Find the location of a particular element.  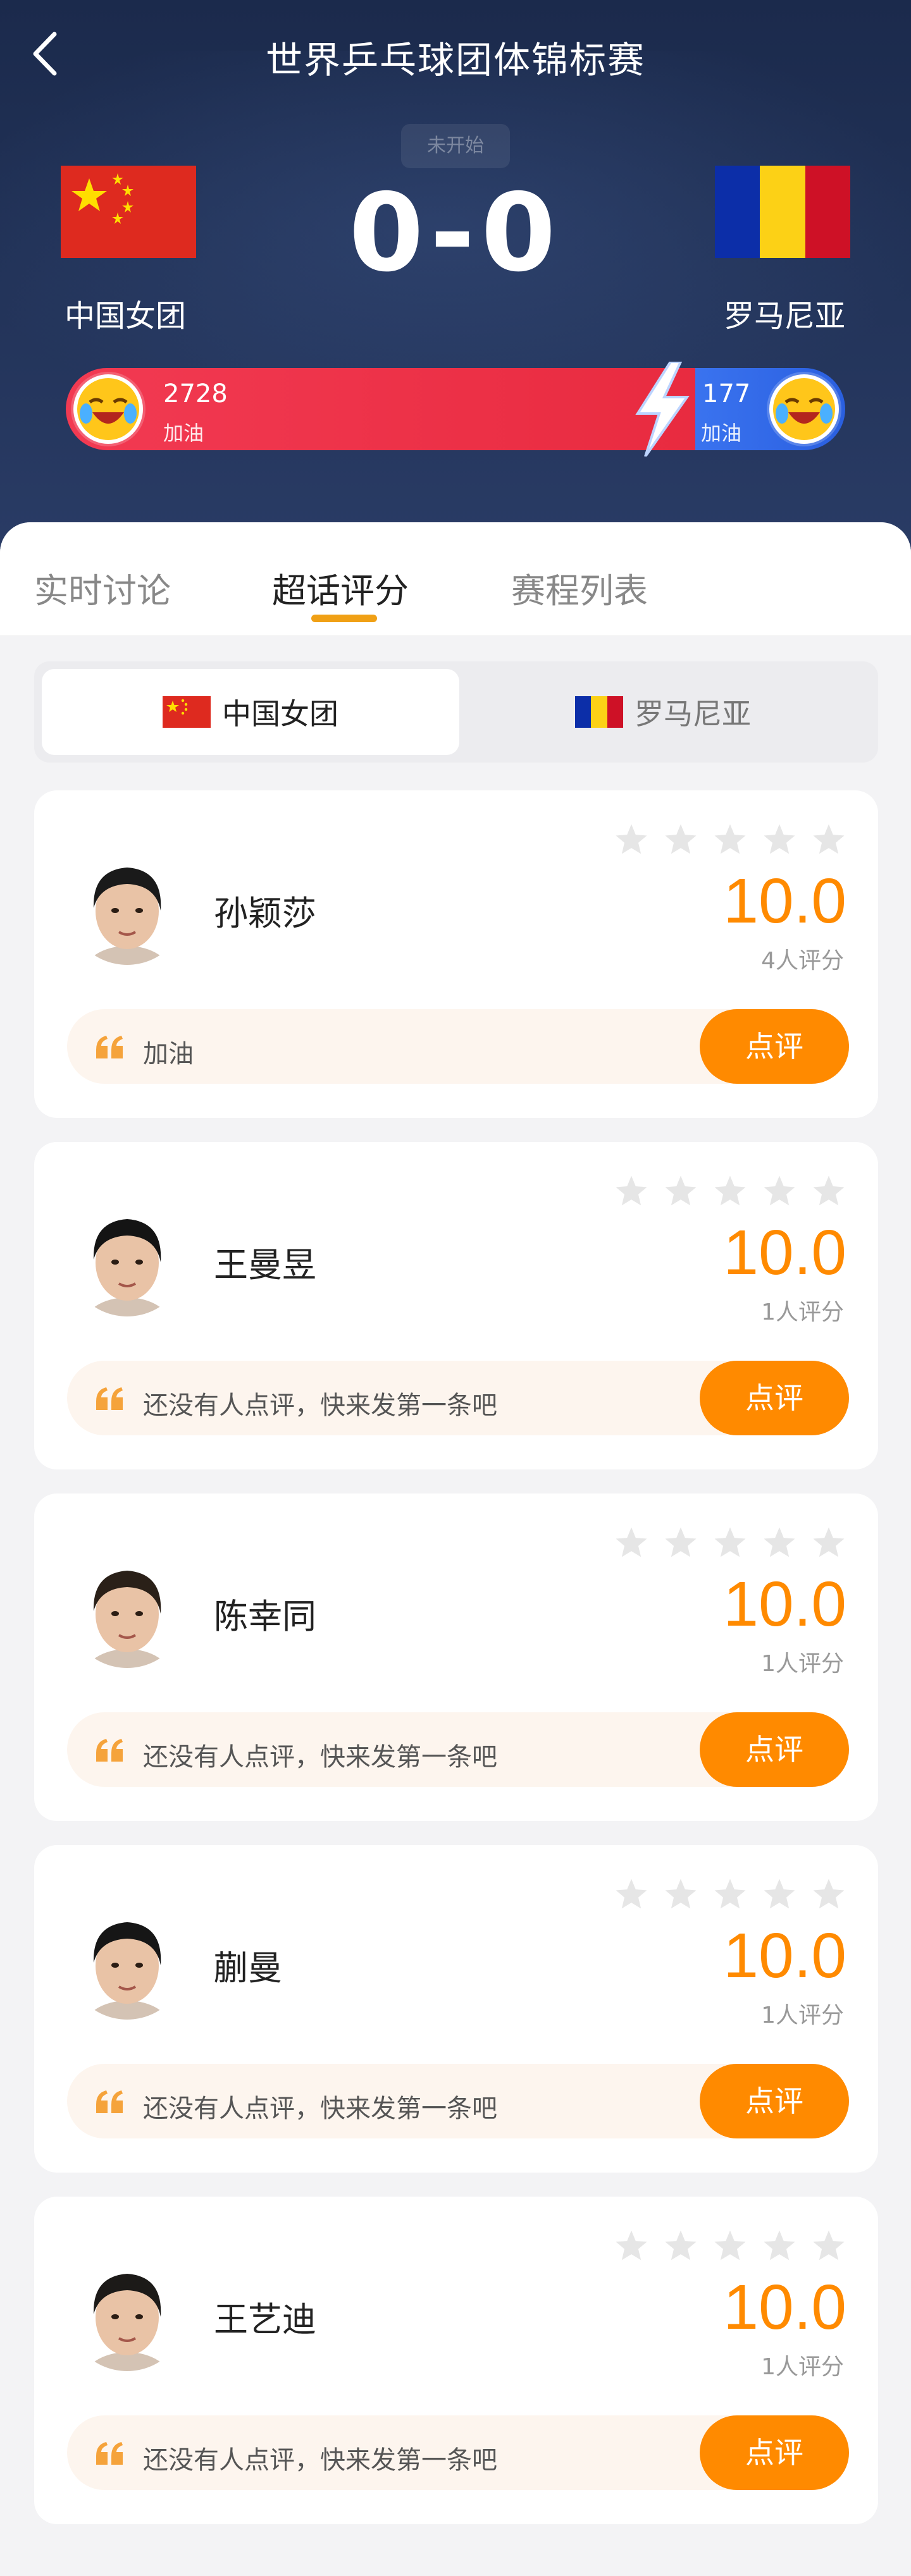

active-tab-indicator is located at coordinates (344, 618).